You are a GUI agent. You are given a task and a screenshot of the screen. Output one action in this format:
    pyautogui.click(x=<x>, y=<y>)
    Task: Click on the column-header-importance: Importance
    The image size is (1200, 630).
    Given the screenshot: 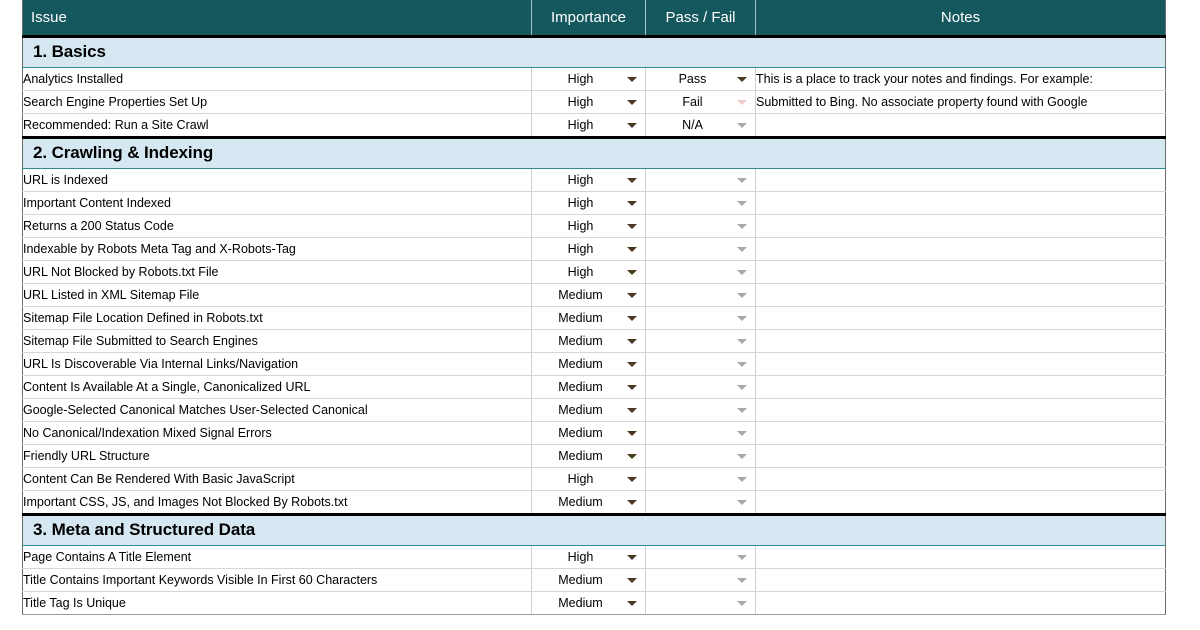 What is the action you would take?
    pyautogui.click(x=588, y=19)
    